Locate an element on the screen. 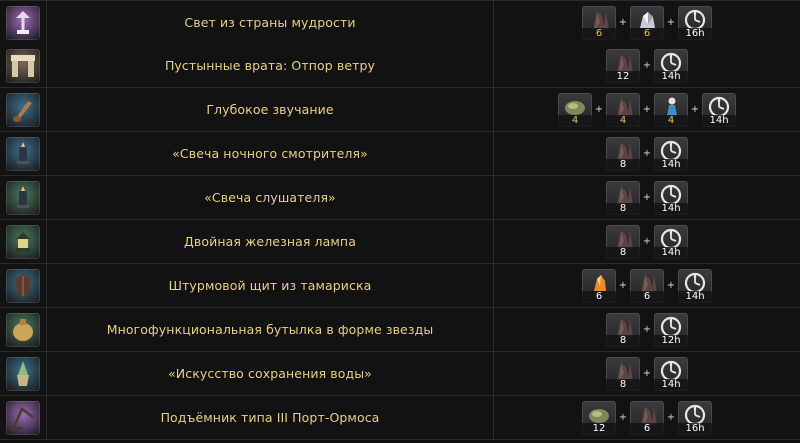 The height and width of the screenshot is (443, 800). material-quantity: 12 is located at coordinates (599, 428).